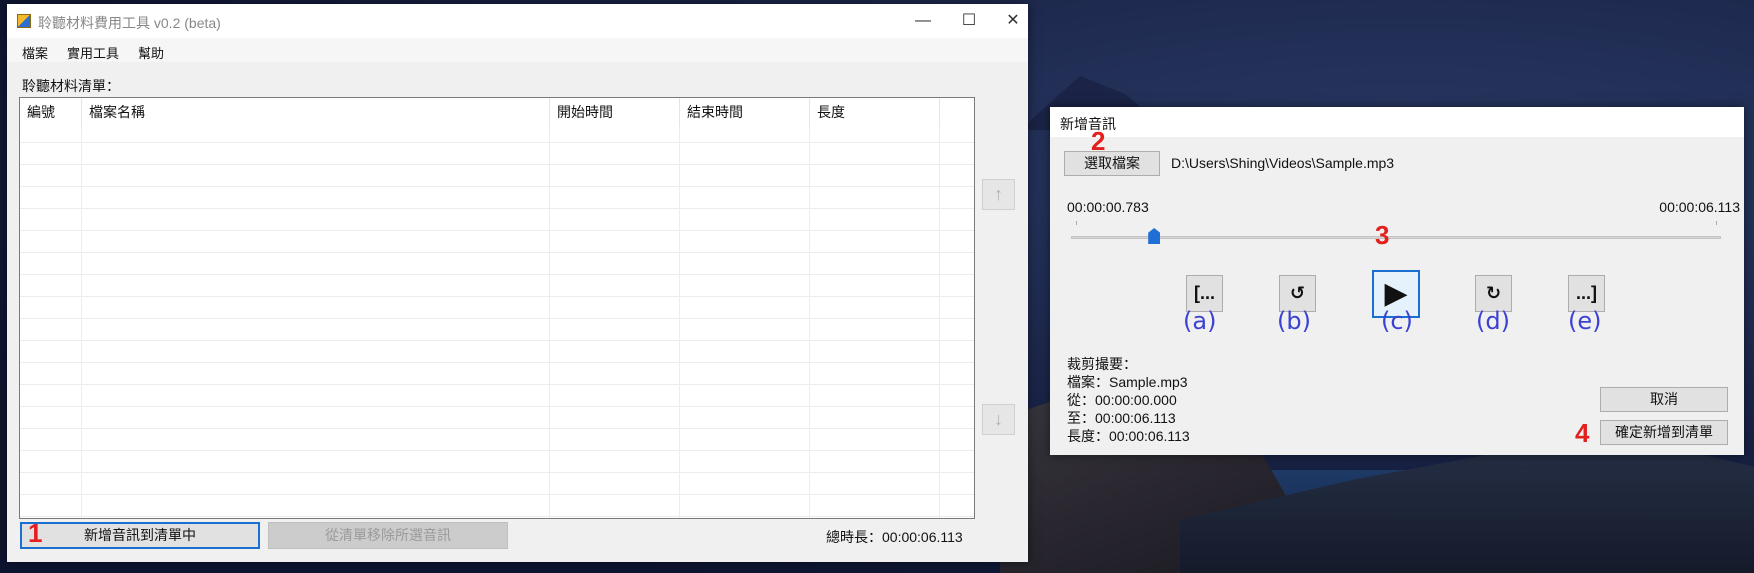 The width and height of the screenshot is (1754, 573). What do you see at coordinates (140, 535) in the screenshot?
I see `add-audio-button: 新增音訊到清單中` at bounding box center [140, 535].